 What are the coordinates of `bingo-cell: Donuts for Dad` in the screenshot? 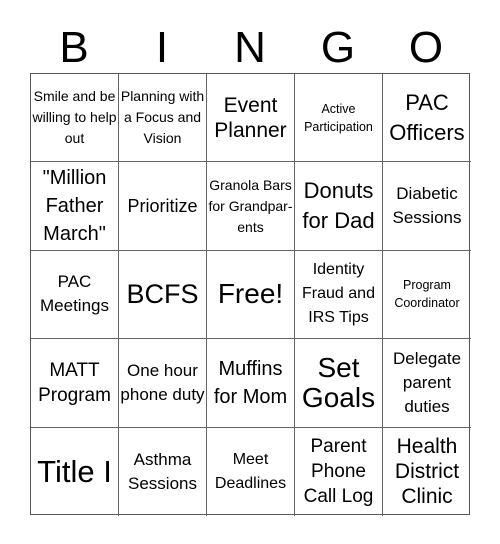 It's located at (339, 206).